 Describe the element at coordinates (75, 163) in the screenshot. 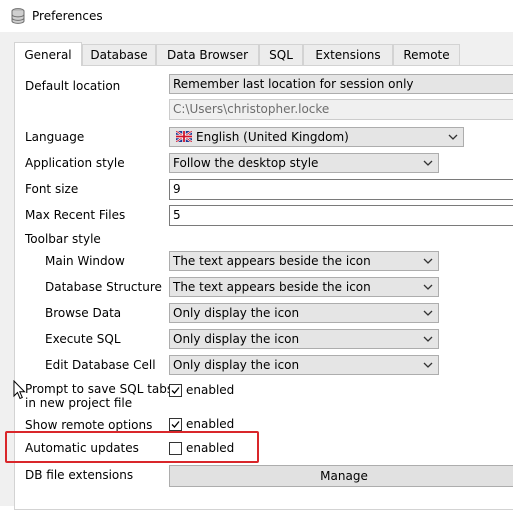

I see `application-style-label: Application style` at that location.